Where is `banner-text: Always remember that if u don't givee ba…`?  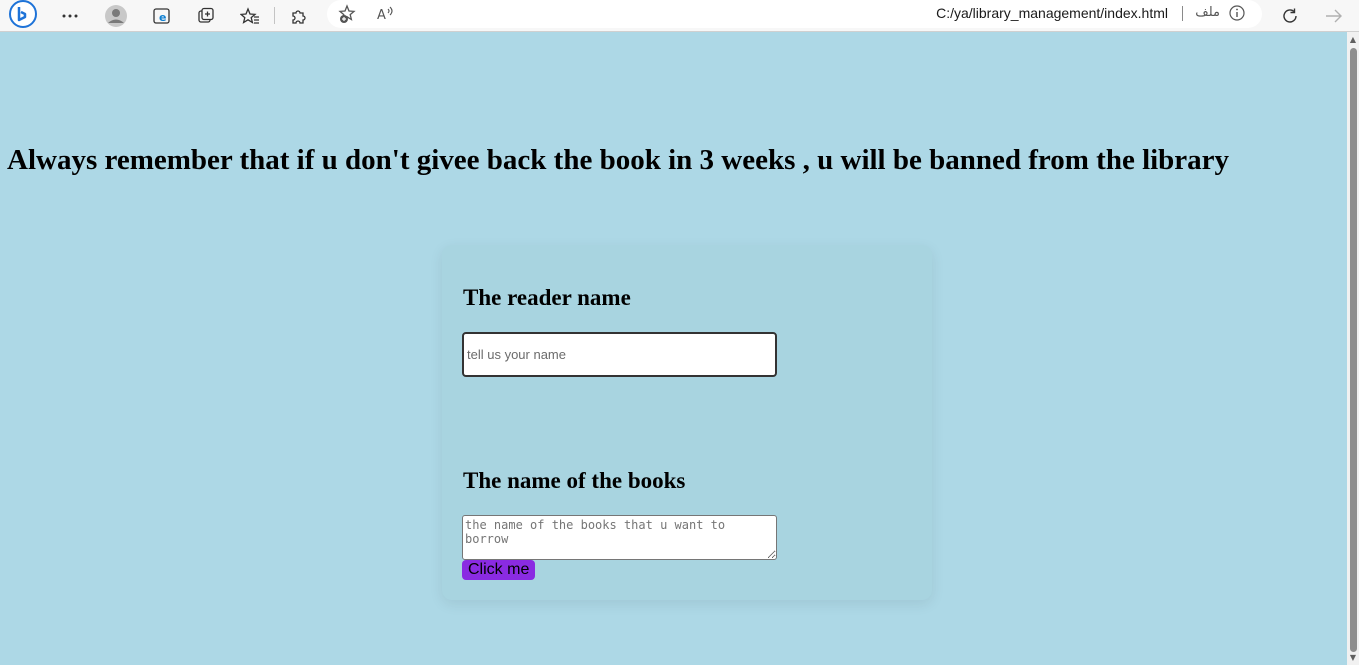 banner-text: Always remember that if u don't givee ba… is located at coordinates (618, 160).